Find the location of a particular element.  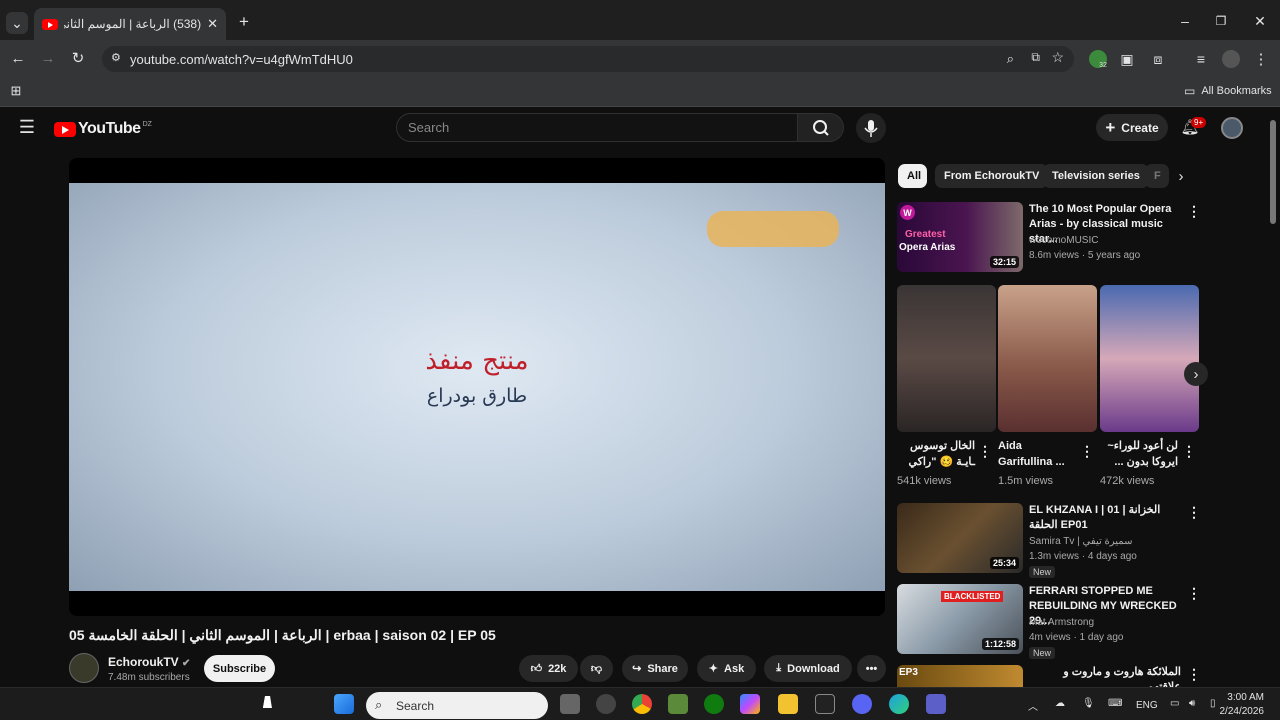

discord-icon is located at coordinates (862, 704).